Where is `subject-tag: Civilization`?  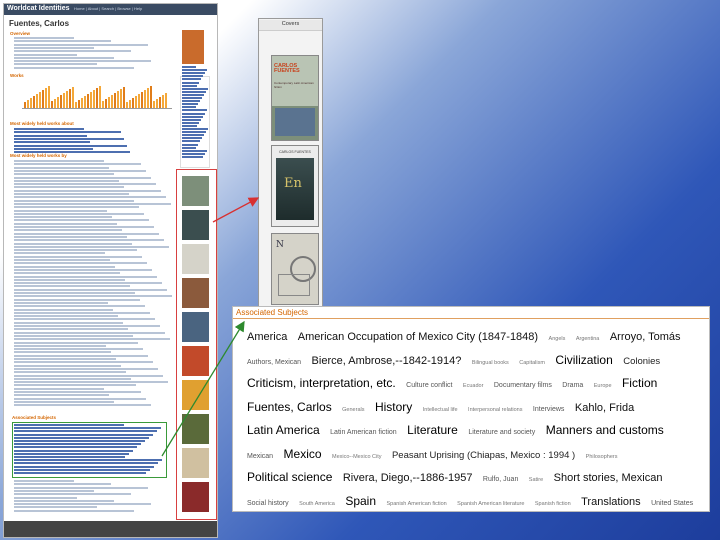
subject-tag: Civilization is located at coordinates (583, 360).